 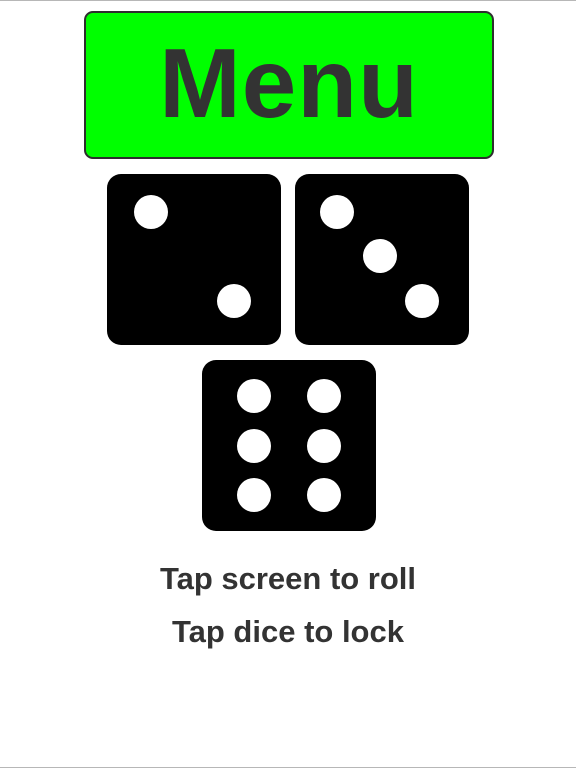 I want to click on menu-button: Menu, so click(x=289, y=85).